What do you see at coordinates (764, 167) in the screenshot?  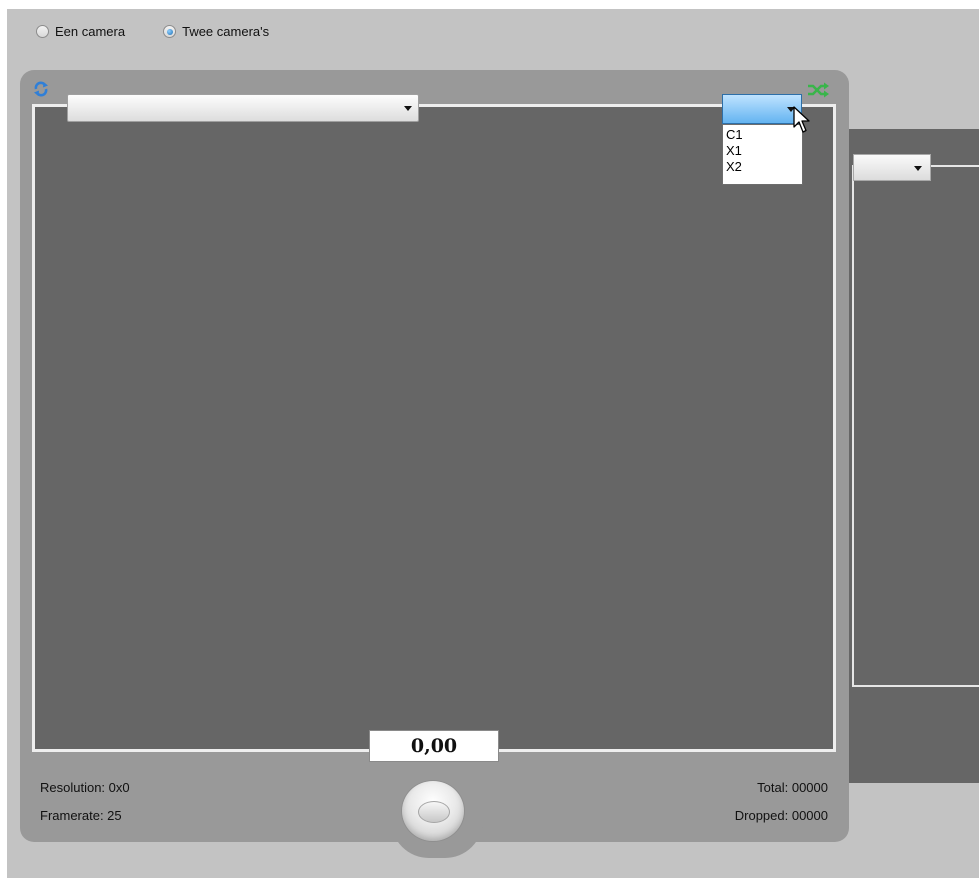 I see `mode-option-x2: X2` at bounding box center [764, 167].